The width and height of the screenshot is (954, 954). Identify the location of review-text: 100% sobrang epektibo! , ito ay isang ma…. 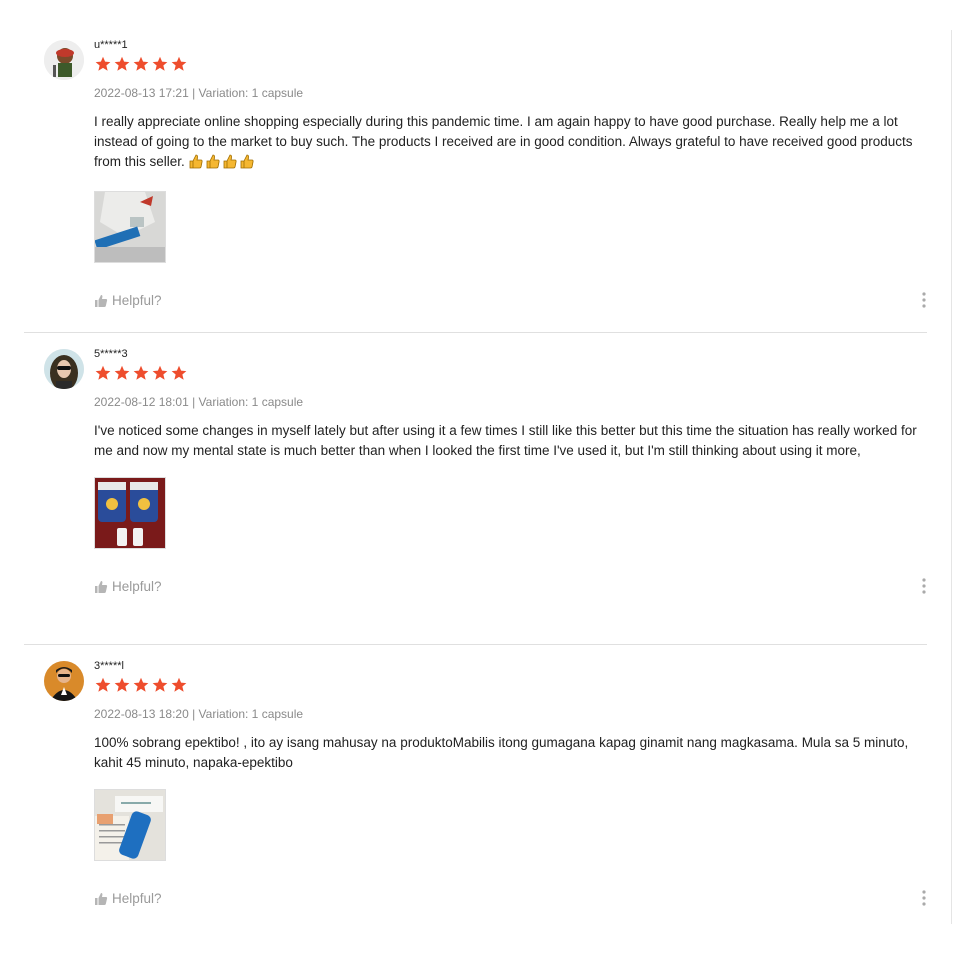
(503, 752).